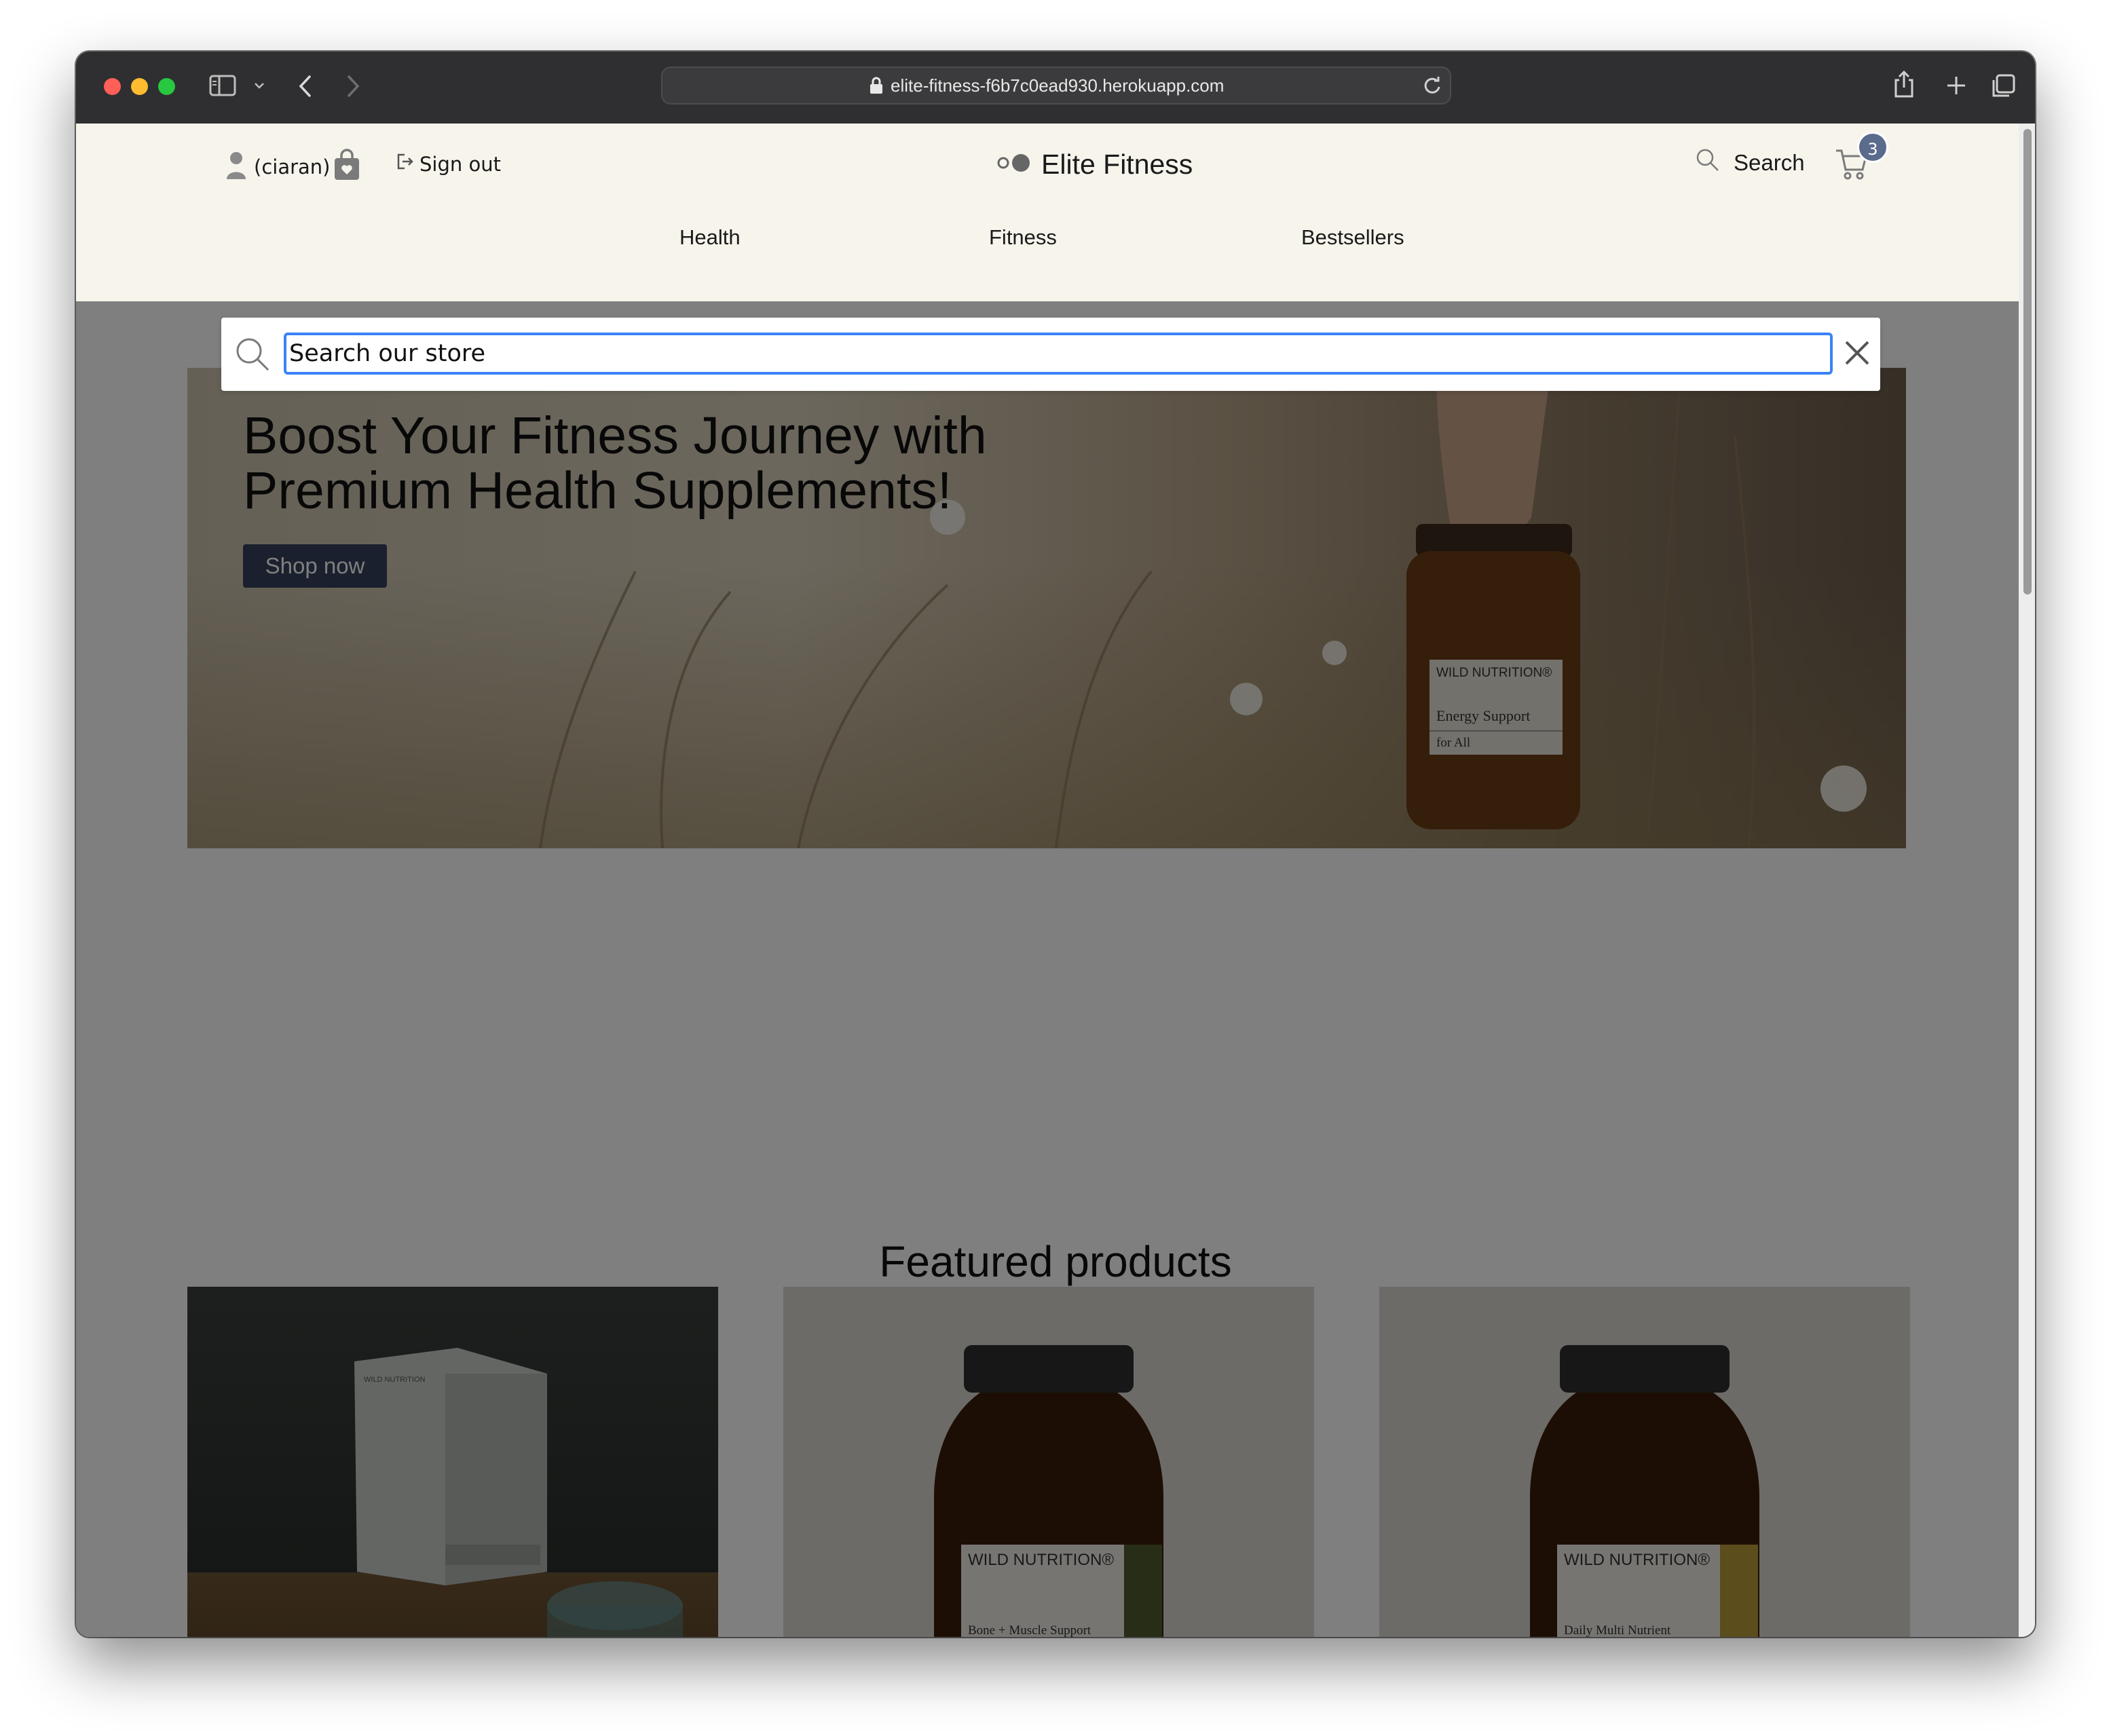 Image resolution: width=2111 pixels, height=1736 pixels. I want to click on close-window-button, so click(112, 87).